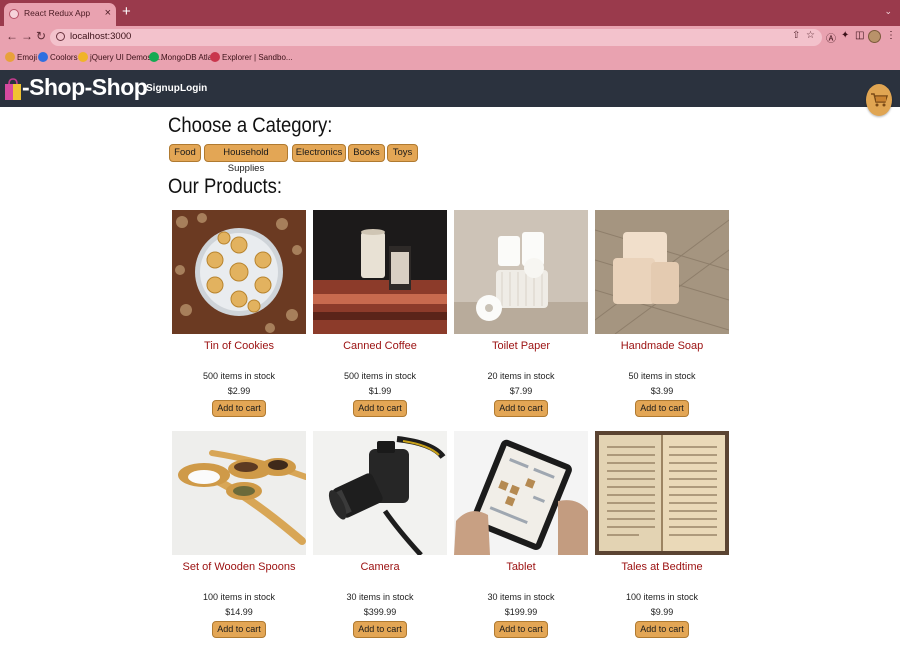  Describe the element at coordinates (845, 35) in the screenshot. I see `extensions-puzzle-icon: ✦` at that location.